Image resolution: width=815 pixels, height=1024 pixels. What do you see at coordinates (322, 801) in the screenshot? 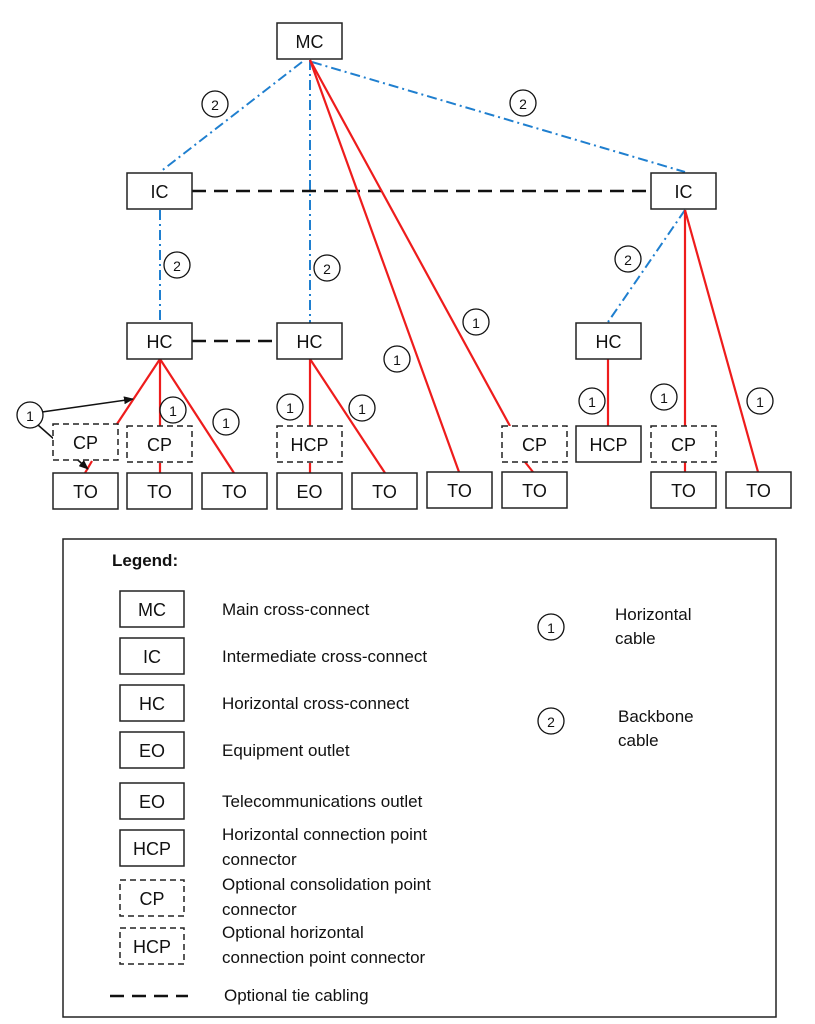
I see `legend-text: Telecommunications outlet` at bounding box center [322, 801].